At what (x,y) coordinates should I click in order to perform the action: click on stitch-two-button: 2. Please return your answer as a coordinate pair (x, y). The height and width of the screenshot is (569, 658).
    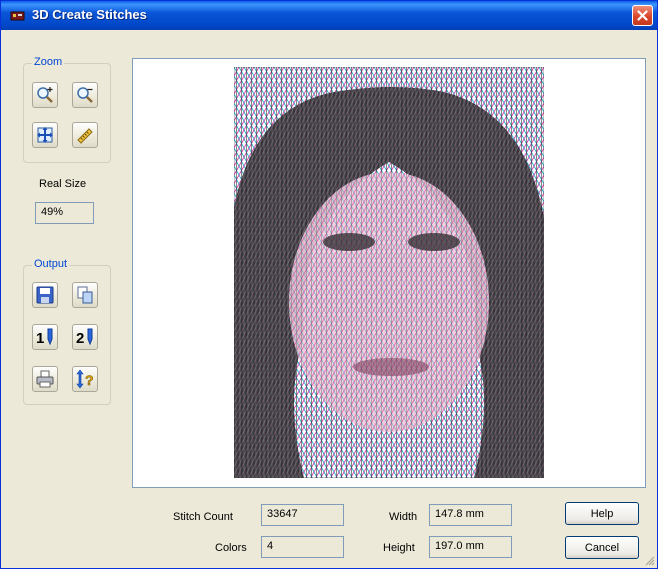
    Looking at the image, I should click on (85, 337).